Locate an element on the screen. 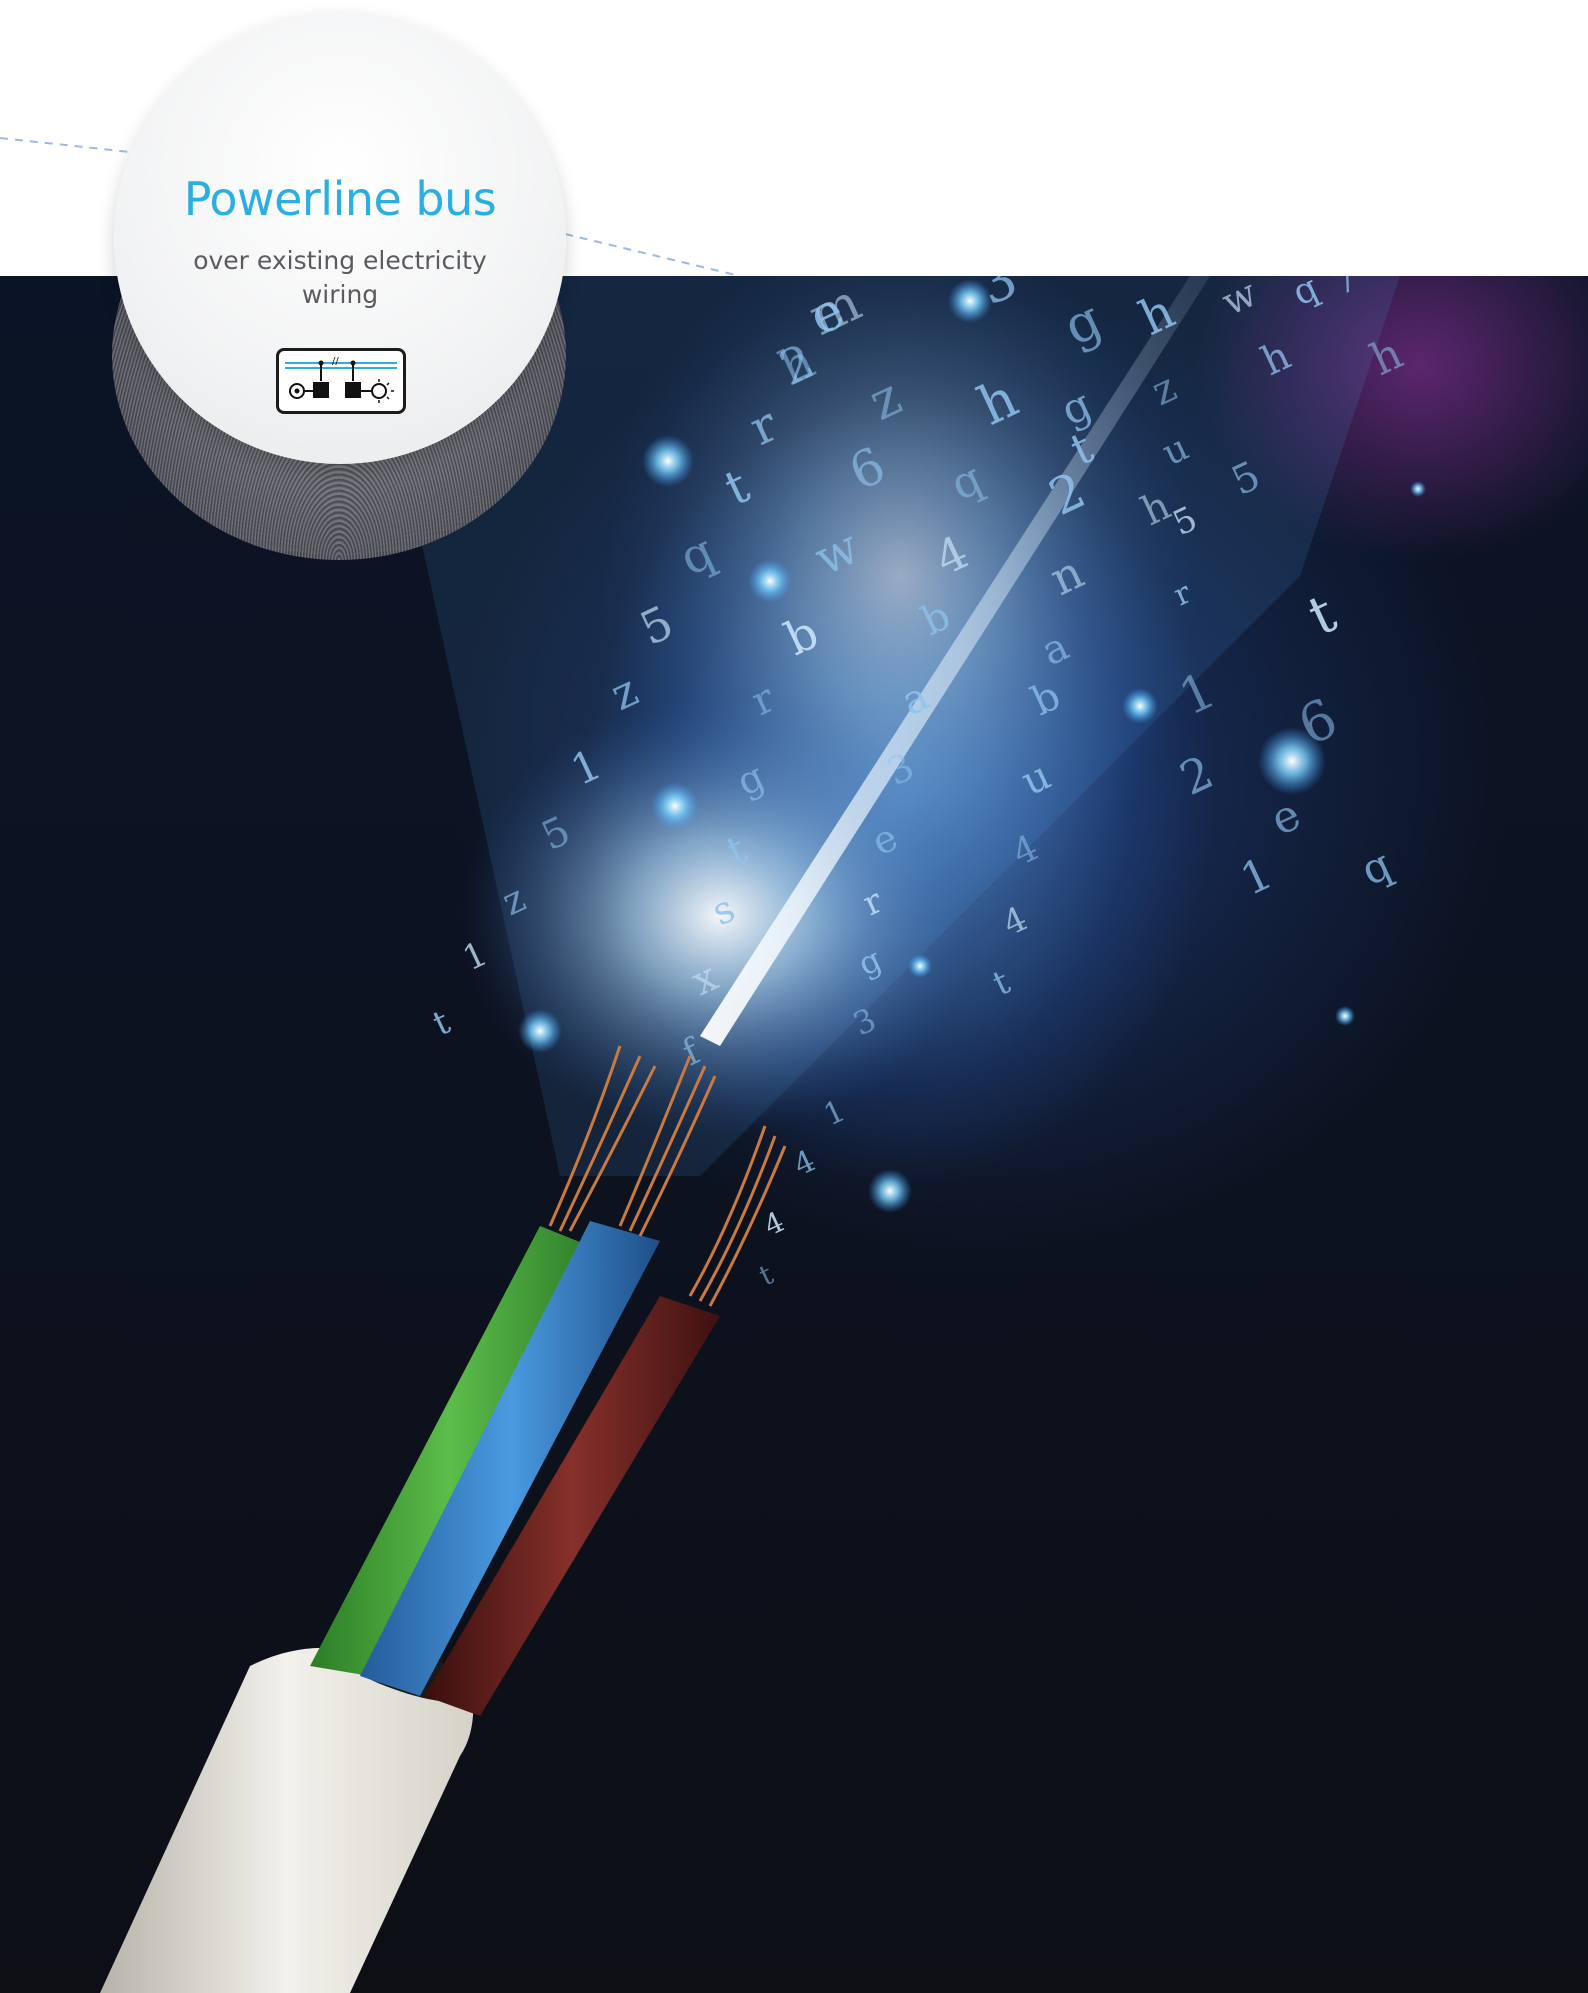 This screenshot has height=1993, width=1588. floating-character: h is located at coordinates (1386, 357).